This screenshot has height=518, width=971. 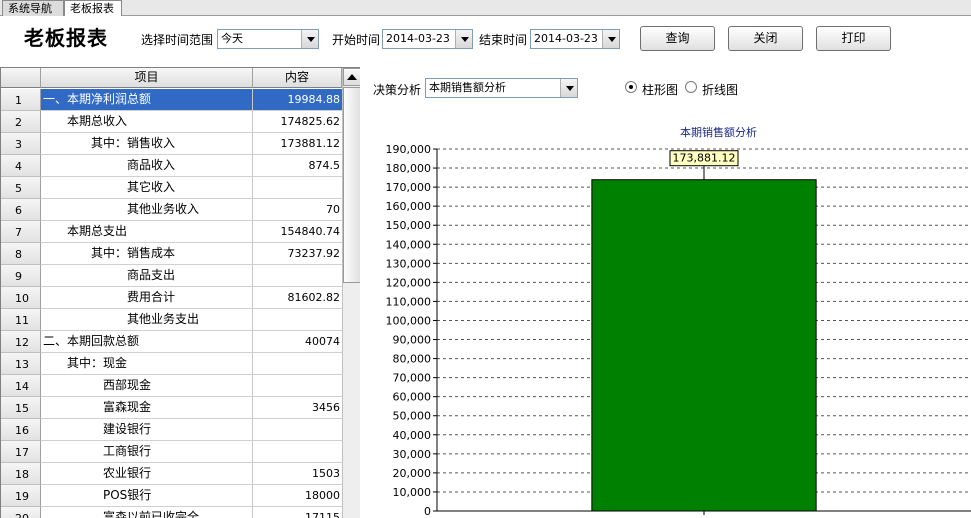 I want to click on row-item: 其中：销售收入, so click(x=147, y=144).